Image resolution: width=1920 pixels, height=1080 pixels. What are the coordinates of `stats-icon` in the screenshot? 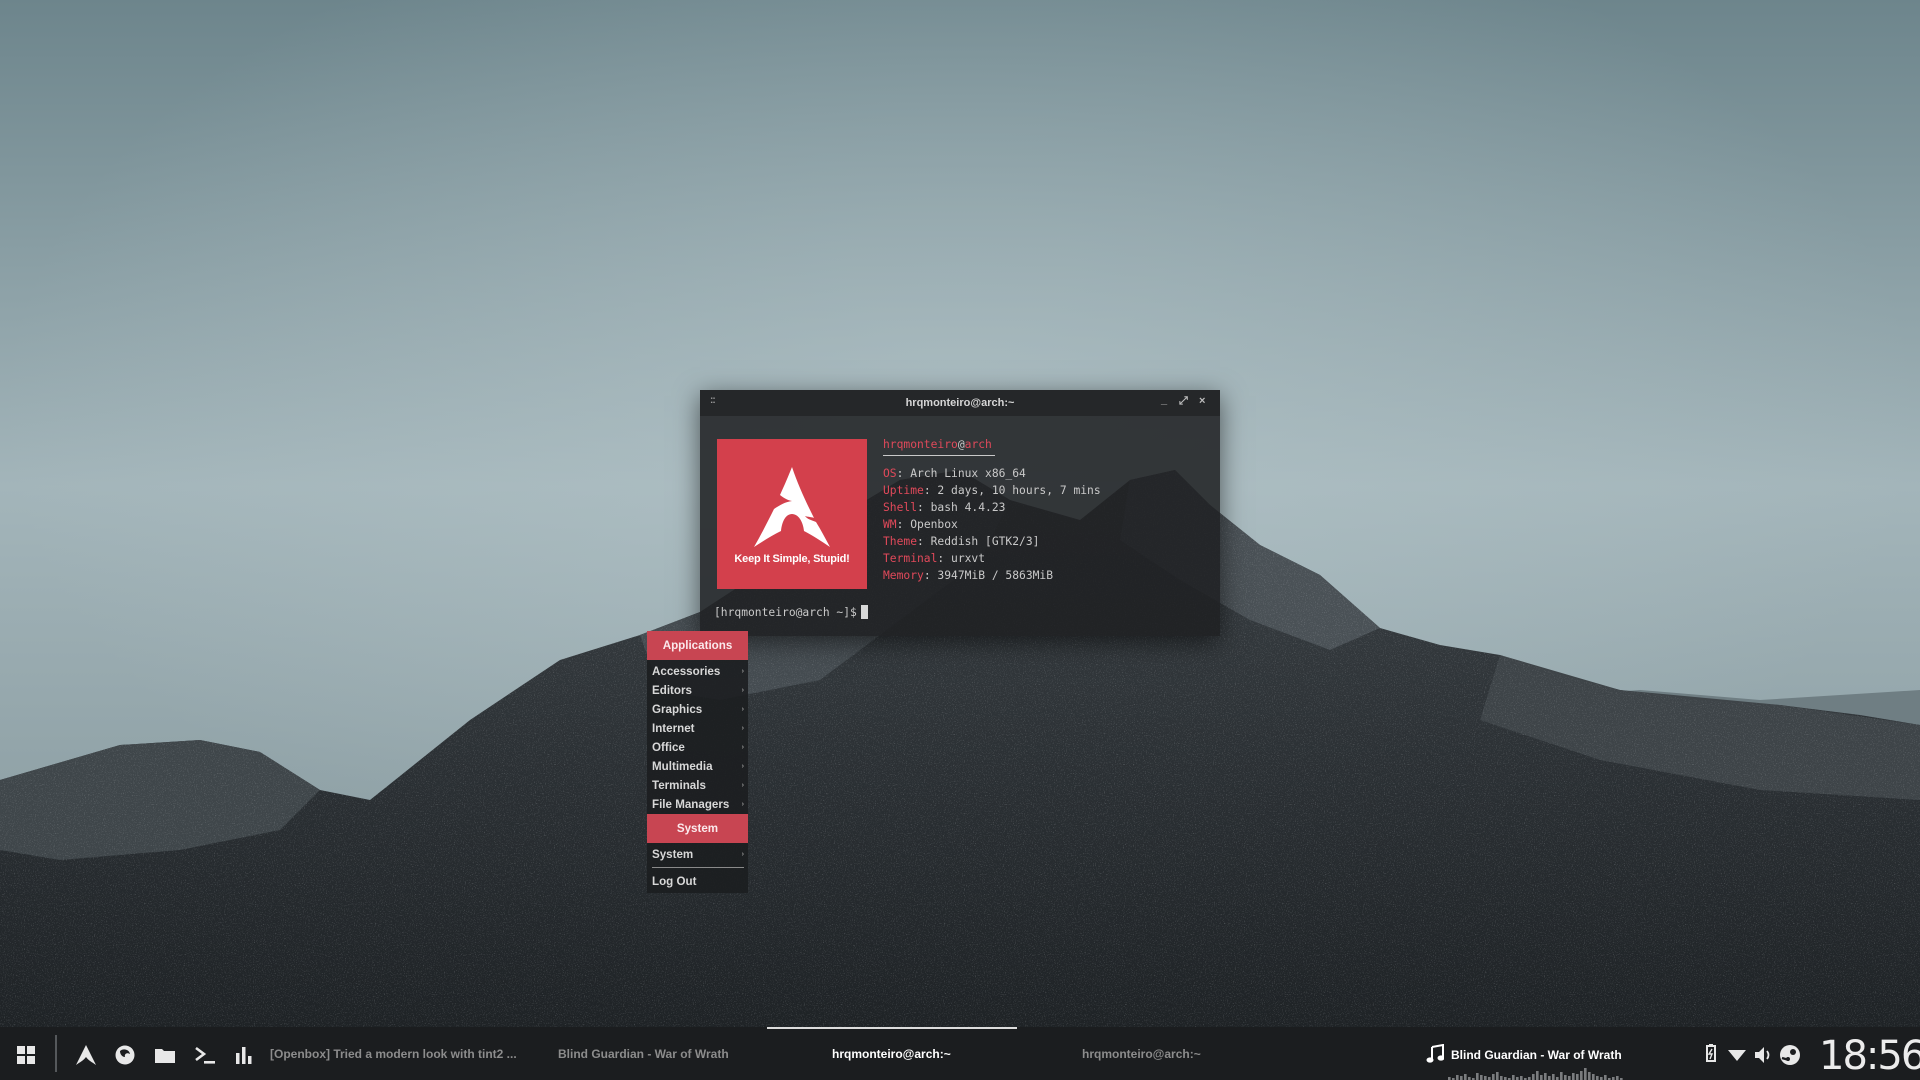 It's located at (244, 1055).